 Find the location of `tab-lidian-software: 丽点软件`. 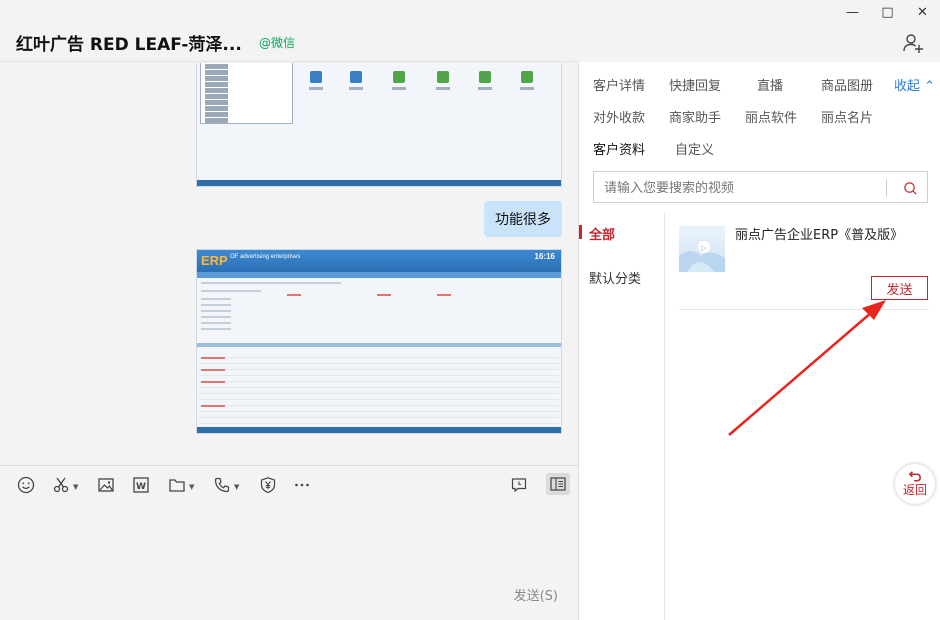

tab-lidian-software: 丽点软件 is located at coordinates (771, 116).